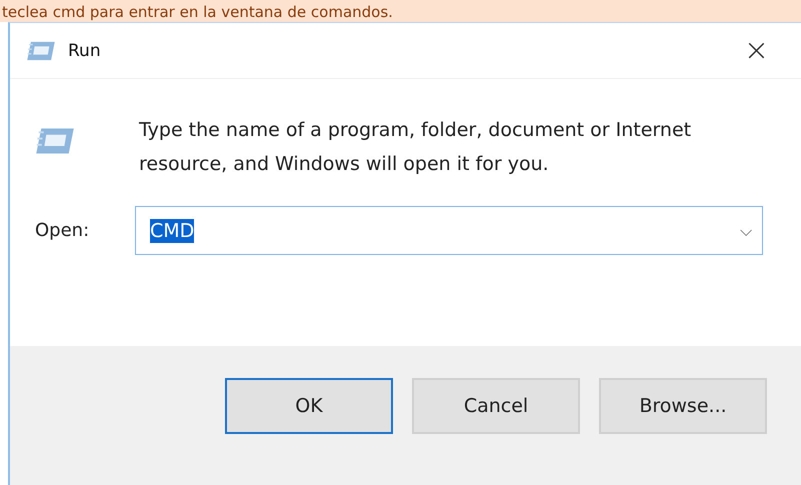 This screenshot has width=801, height=485. What do you see at coordinates (746, 230) in the screenshot?
I see `dropdown-arrow-icon: ⌵` at bounding box center [746, 230].